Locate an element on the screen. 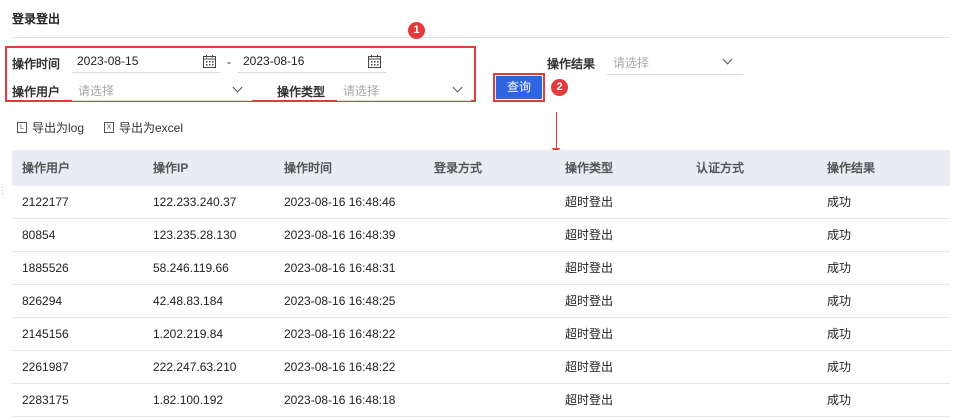 The height and width of the screenshot is (418, 957). cell-user: 2283175 is located at coordinates (45, 400).